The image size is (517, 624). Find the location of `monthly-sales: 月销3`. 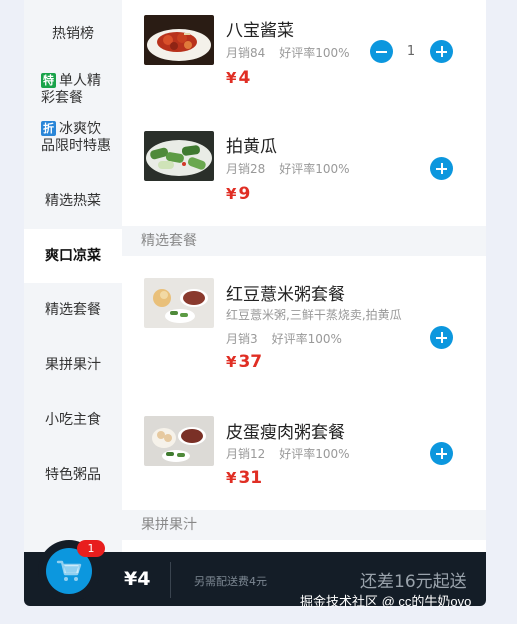

monthly-sales: 月销3 is located at coordinates (242, 339).